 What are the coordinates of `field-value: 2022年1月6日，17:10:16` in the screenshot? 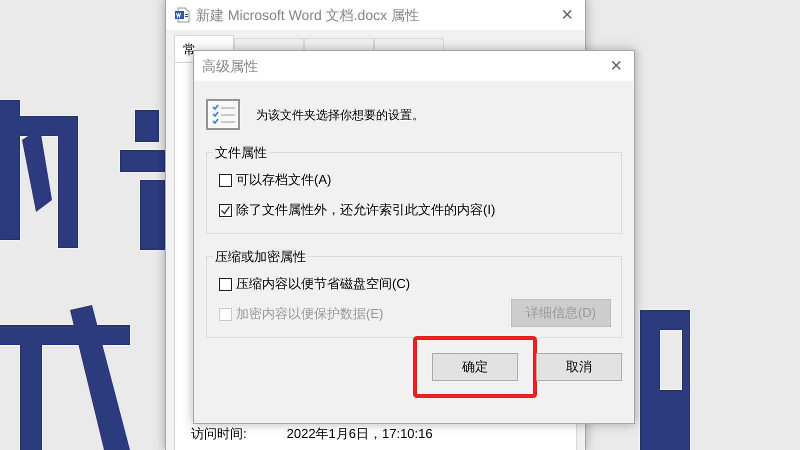 It's located at (359, 434).